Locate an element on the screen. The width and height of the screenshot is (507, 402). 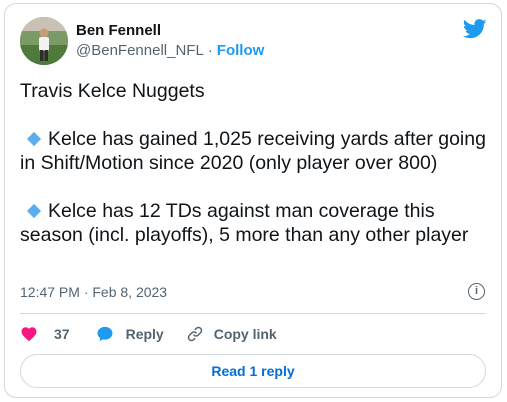
author-names: Ben Fennell @BenFennell_NFL · Follow is located at coordinates (170, 41).